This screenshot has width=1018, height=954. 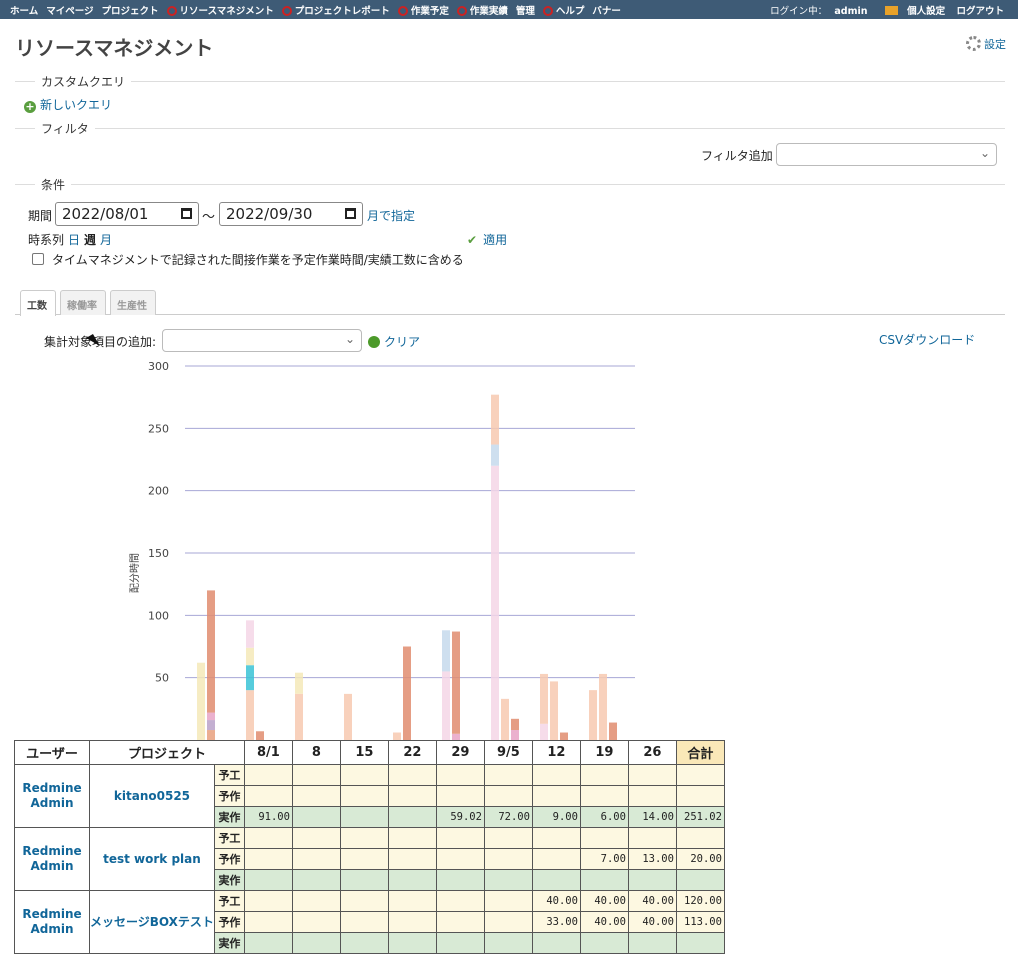 I want to click on mail-icon, so click(x=891, y=10).